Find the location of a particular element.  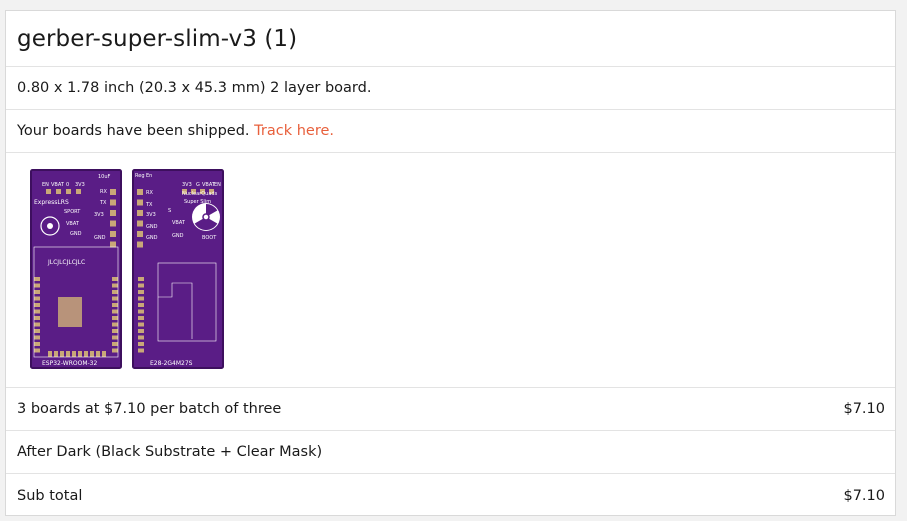

subtotal-price: $7.10 is located at coordinates (864, 495).